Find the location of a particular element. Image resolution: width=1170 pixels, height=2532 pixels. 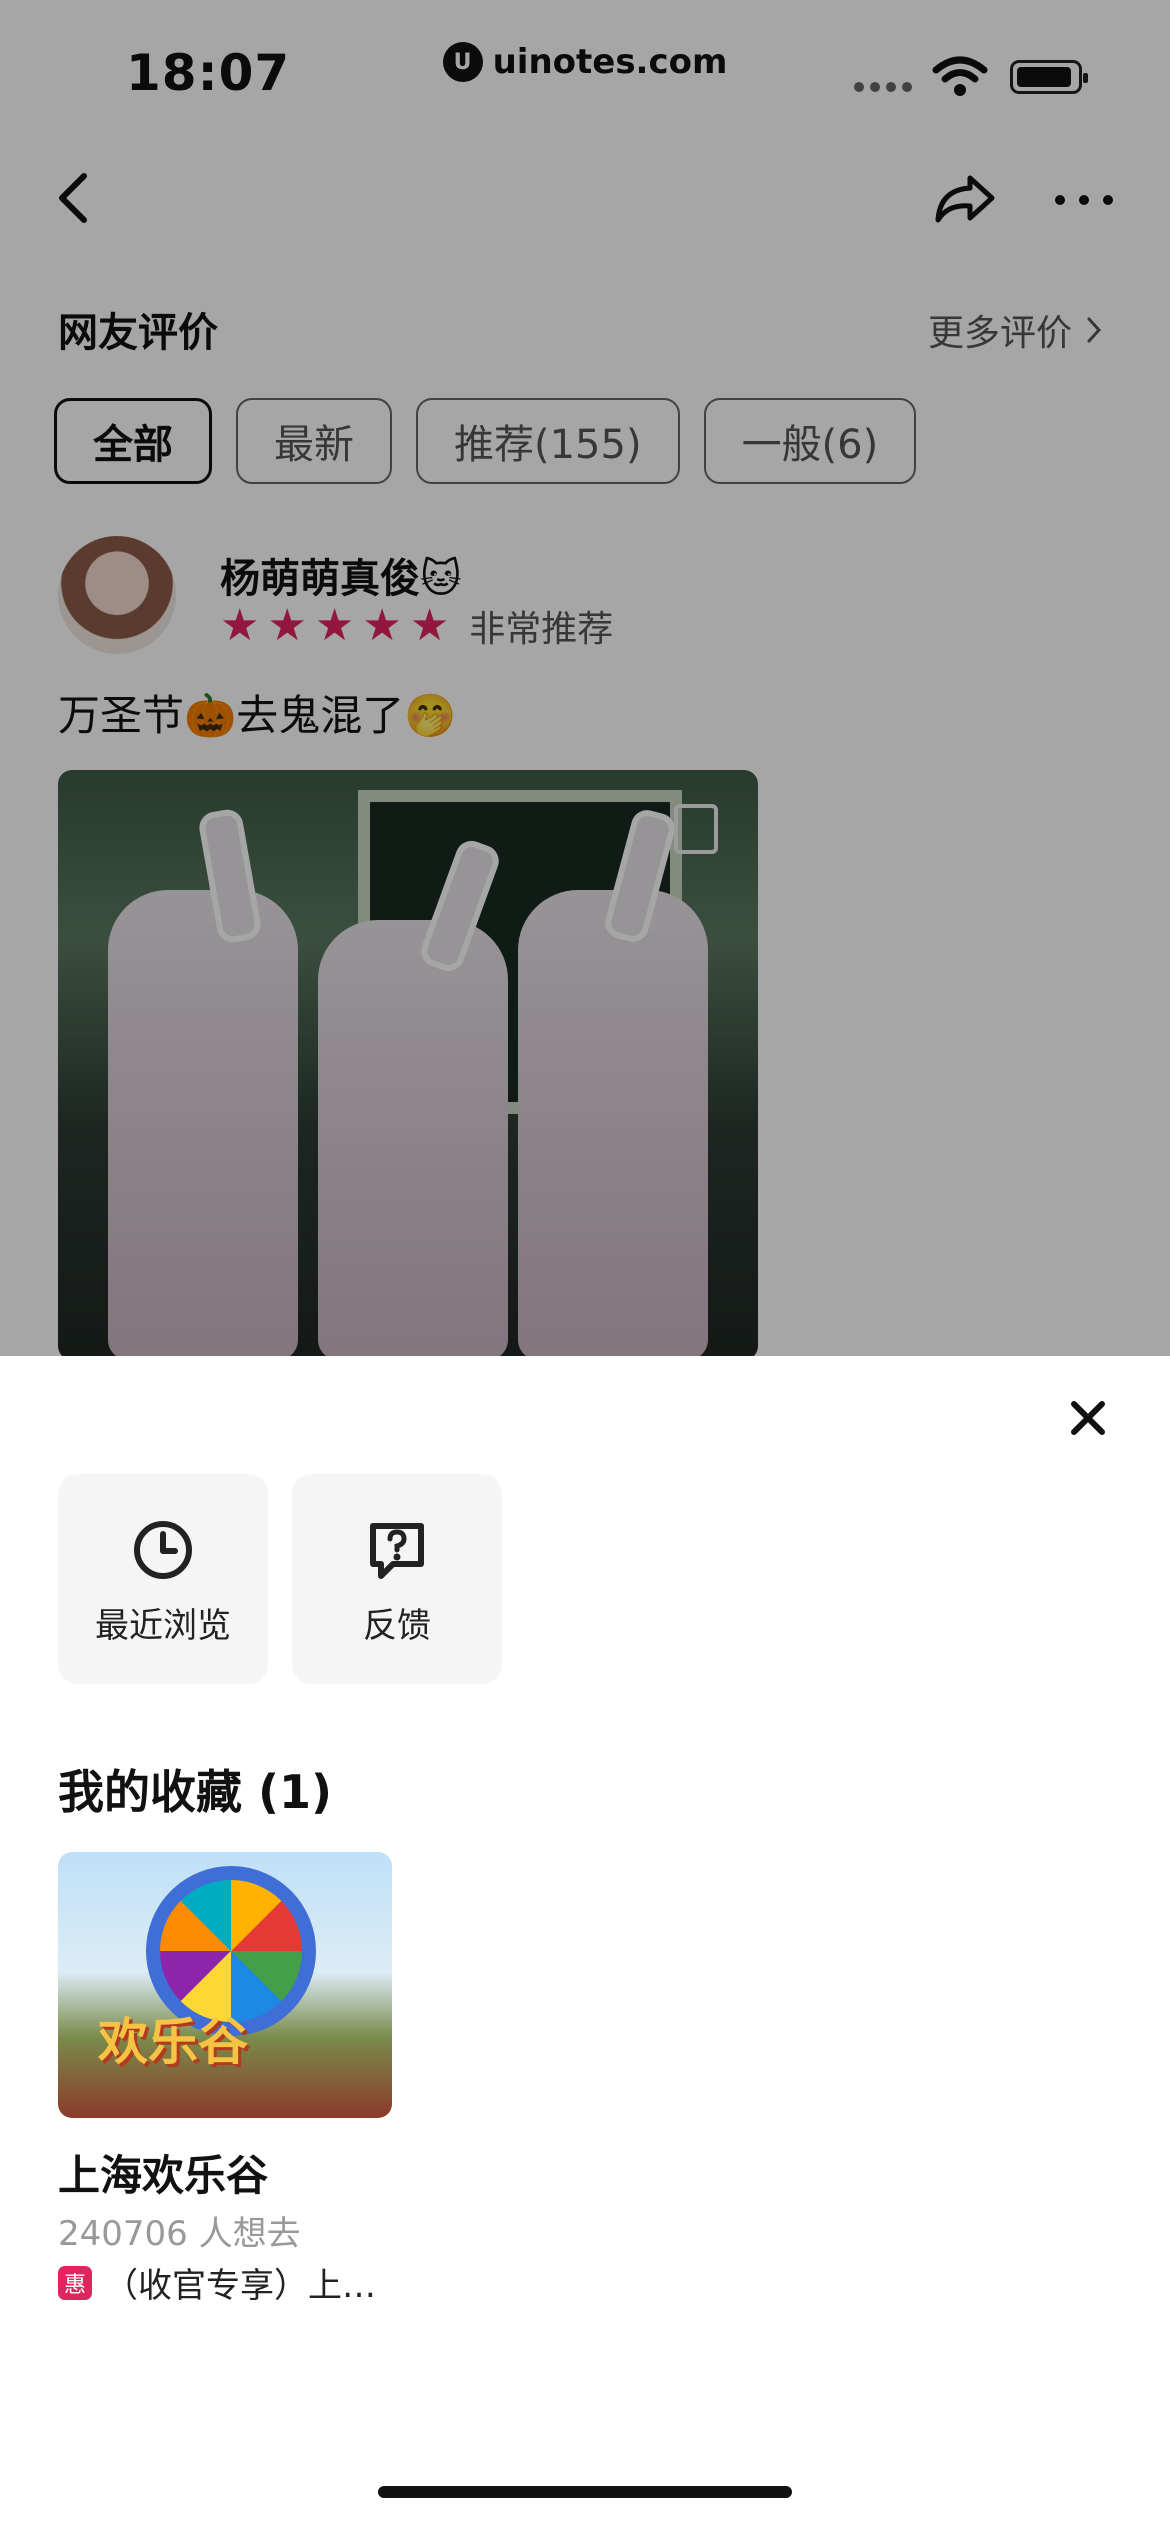

favorite-image: 欢乐谷 is located at coordinates (225, 1985).